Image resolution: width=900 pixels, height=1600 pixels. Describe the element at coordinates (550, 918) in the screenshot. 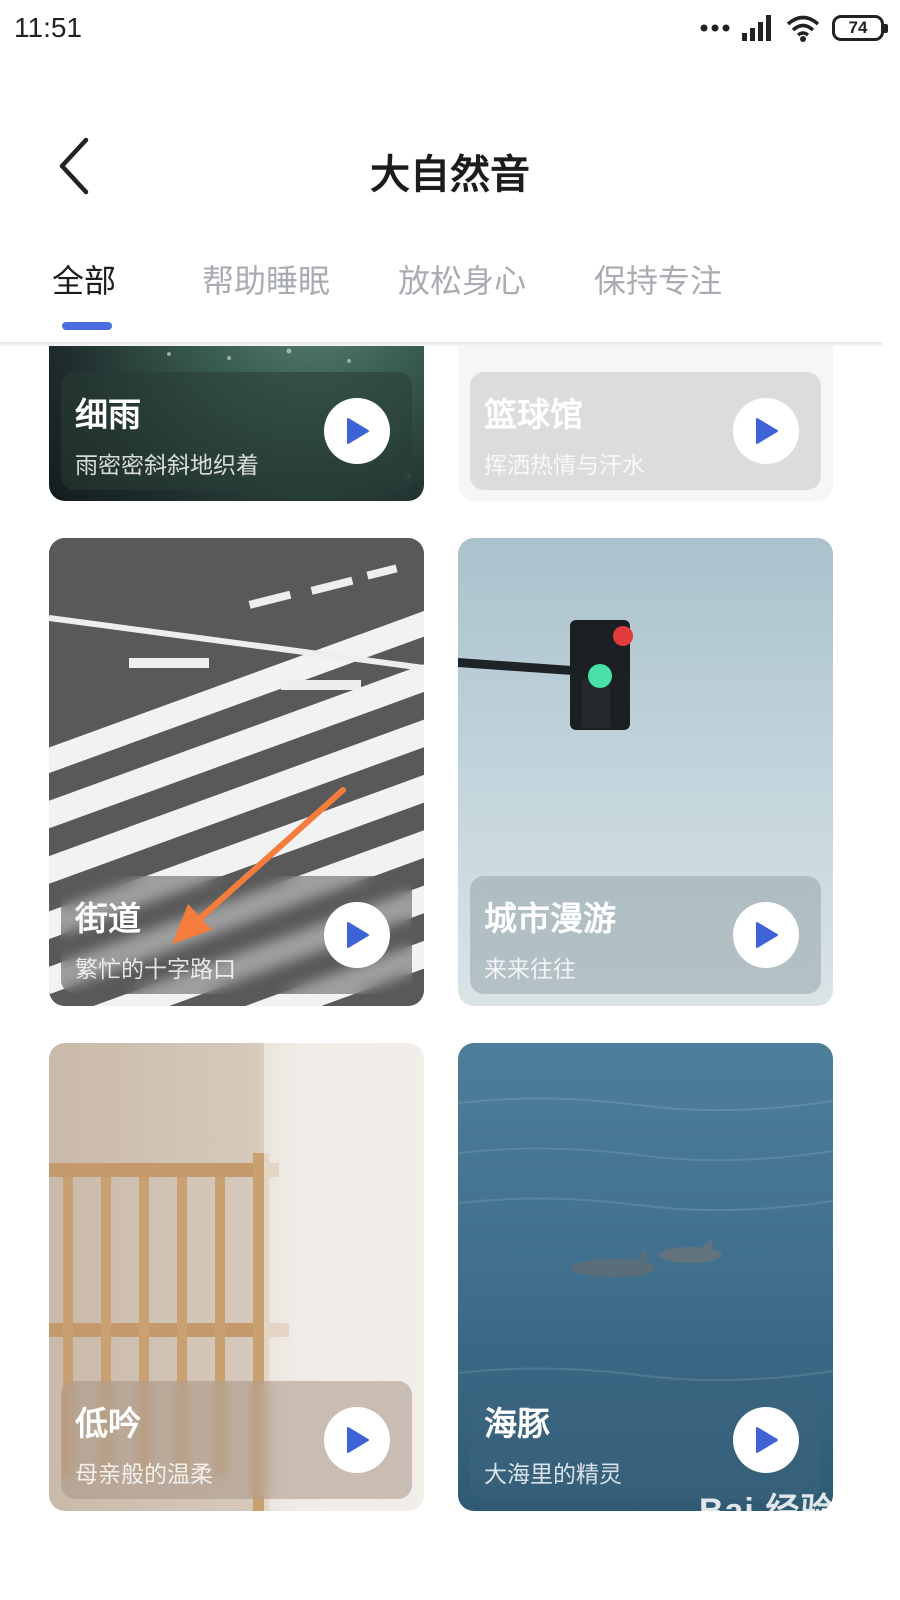

I see `card-title: 城市漫游` at that location.